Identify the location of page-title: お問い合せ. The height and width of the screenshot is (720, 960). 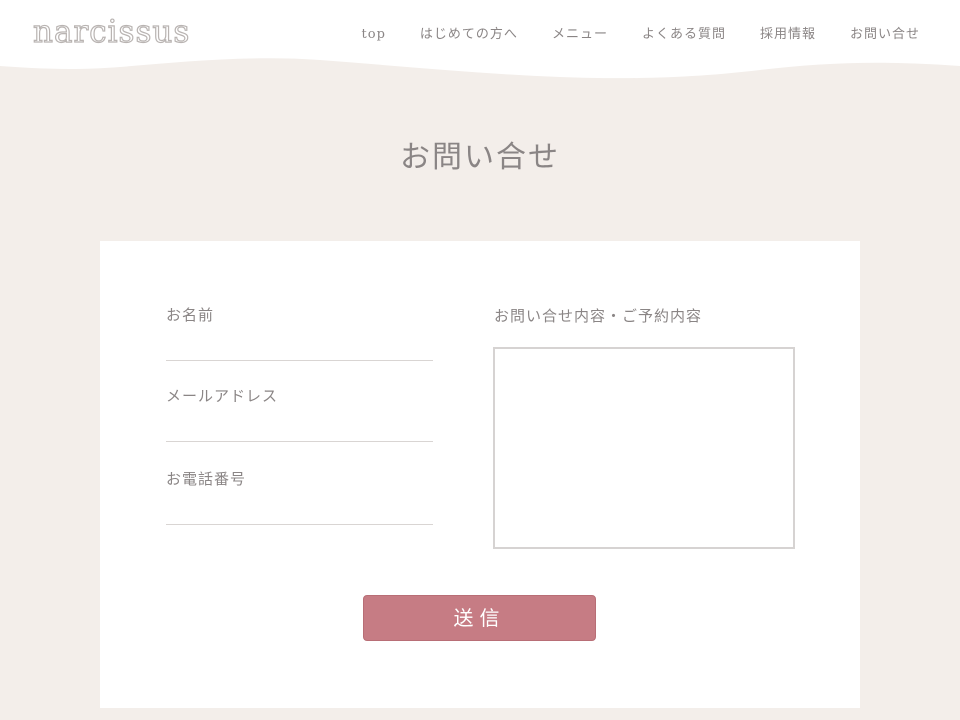
(480, 157).